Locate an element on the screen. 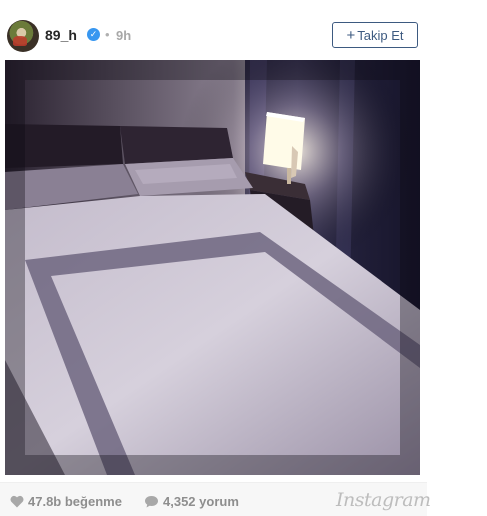 The image size is (487, 516). post-header: 89_h ✓ • 9h + Takip Et is located at coordinates (212, 36).